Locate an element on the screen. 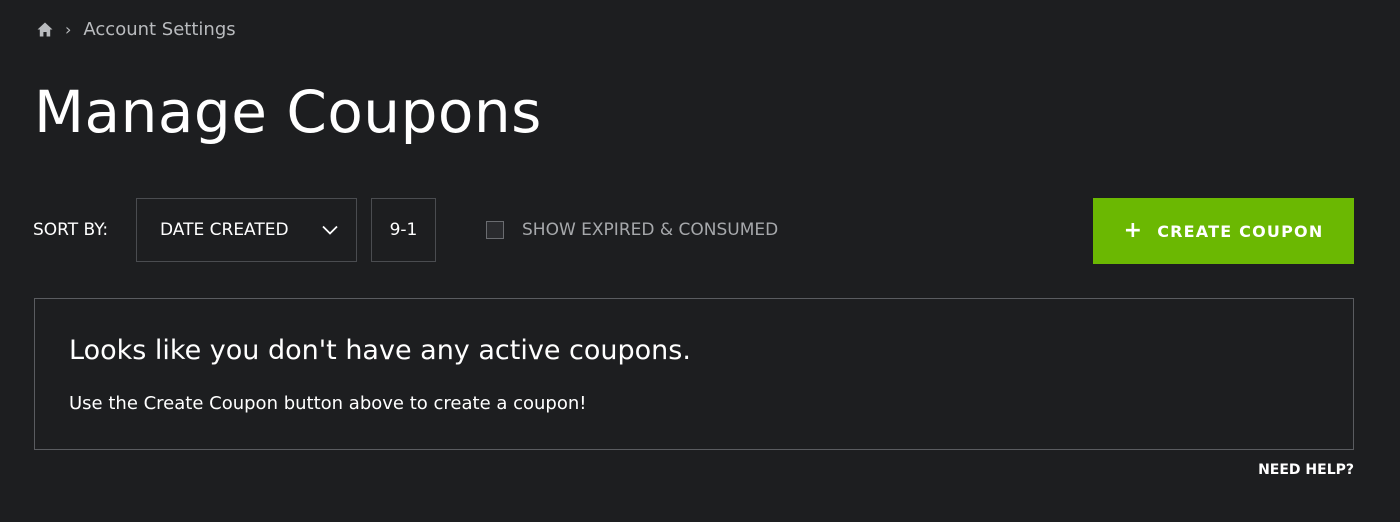  create-coupon-label: CREATE COUPON is located at coordinates (1240, 231).